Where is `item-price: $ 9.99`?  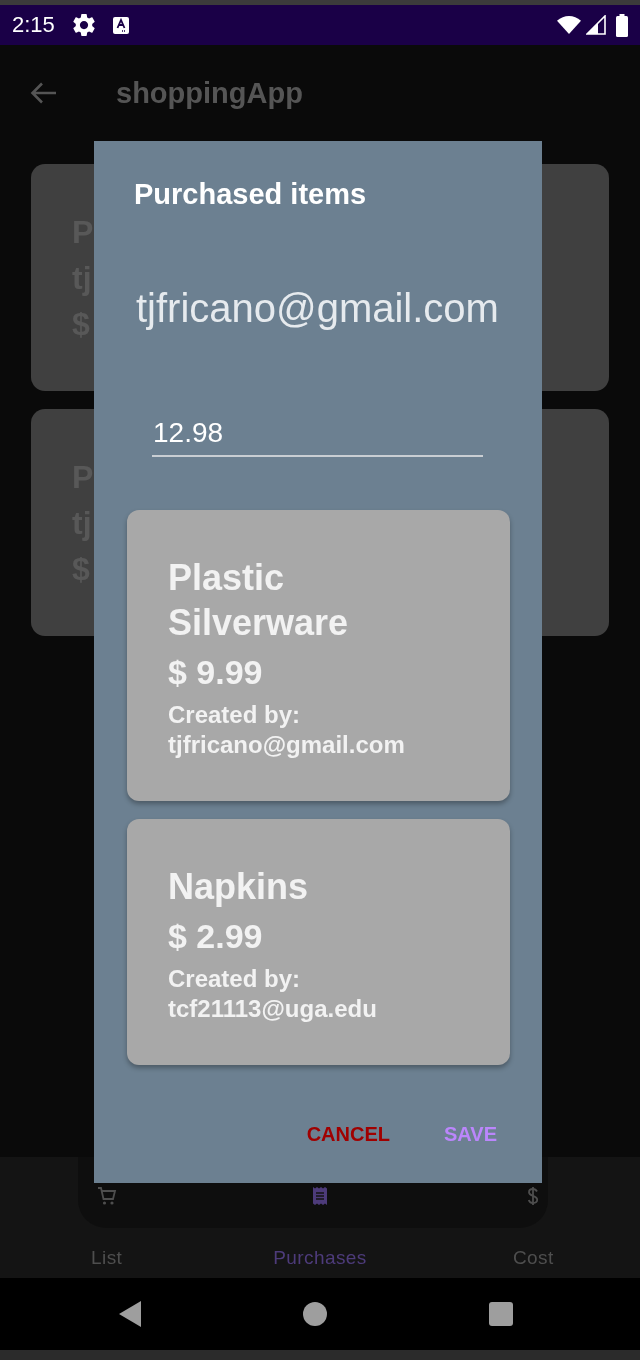
item-price: $ 9.99 is located at coordinates (216, 672).